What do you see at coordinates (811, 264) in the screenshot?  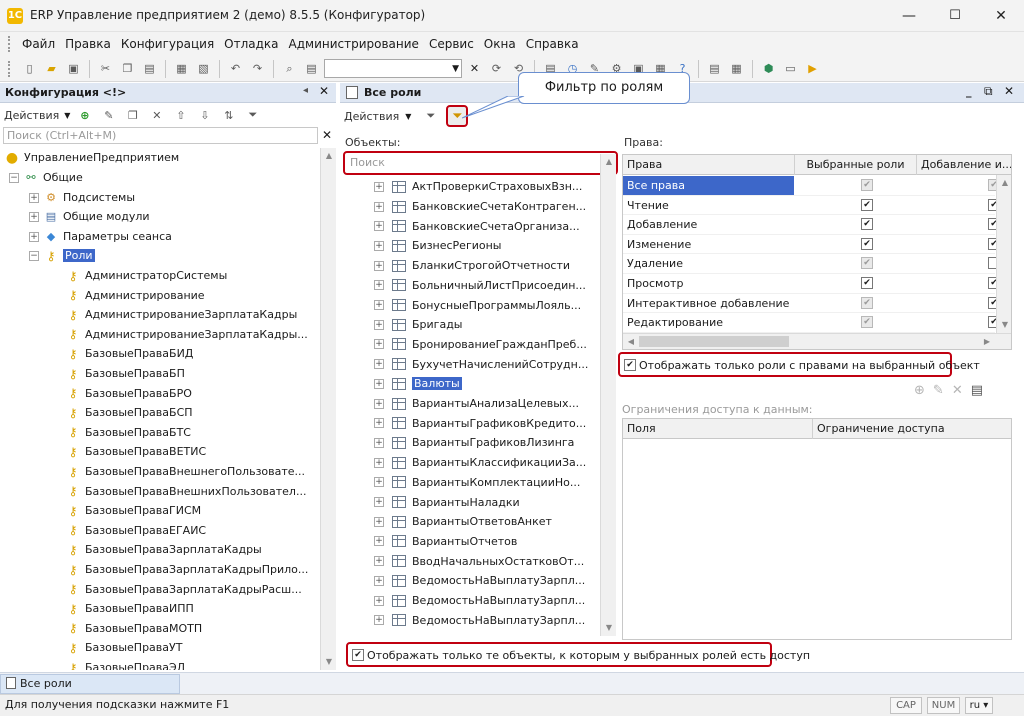 I see `rights-table-row: Удаление ✔` at bounding box center [811, 264].